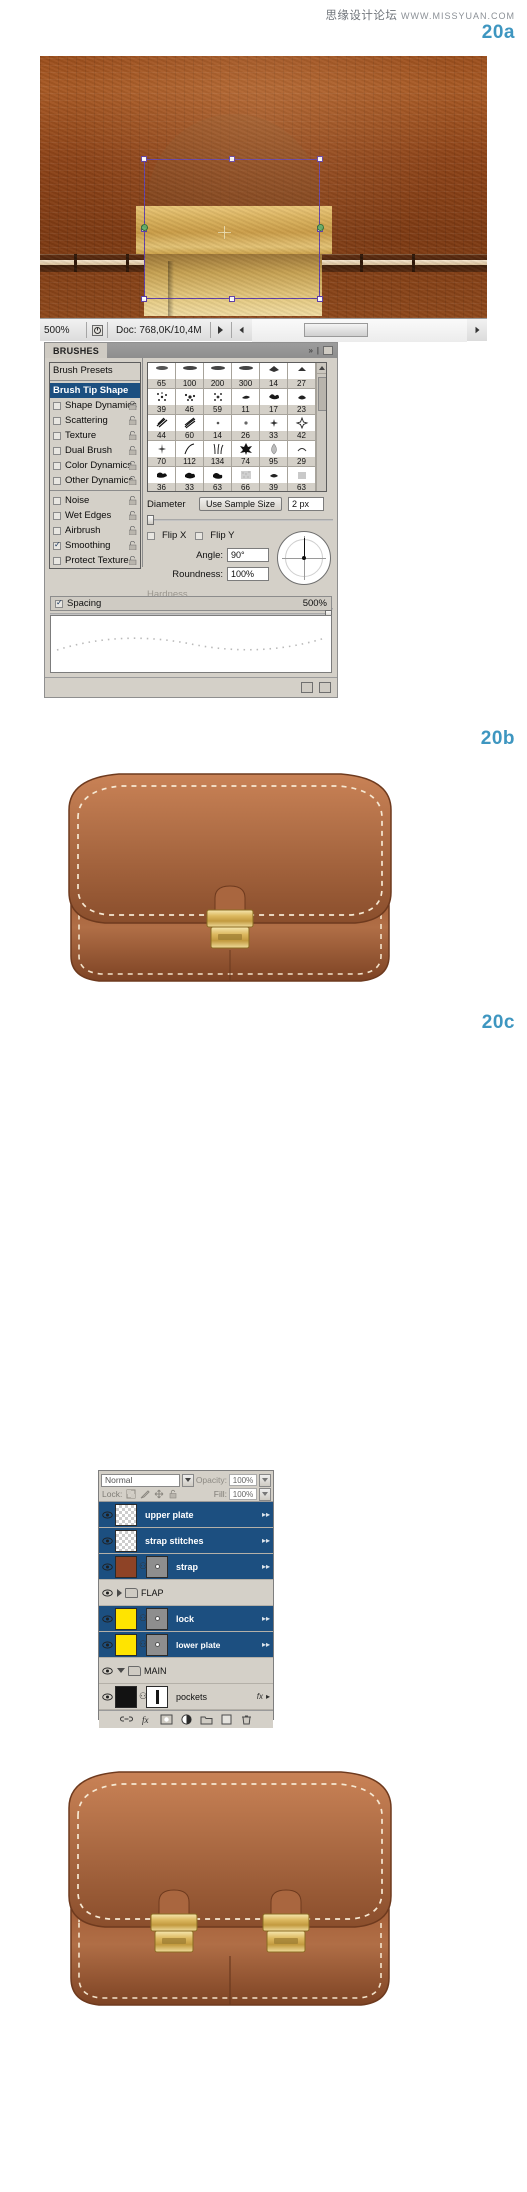 The width and height of the screenshot is (527, 2192). Describe the element at coordinates (320, 299) in the screenshot. I see `transform-handle-br` at that location.